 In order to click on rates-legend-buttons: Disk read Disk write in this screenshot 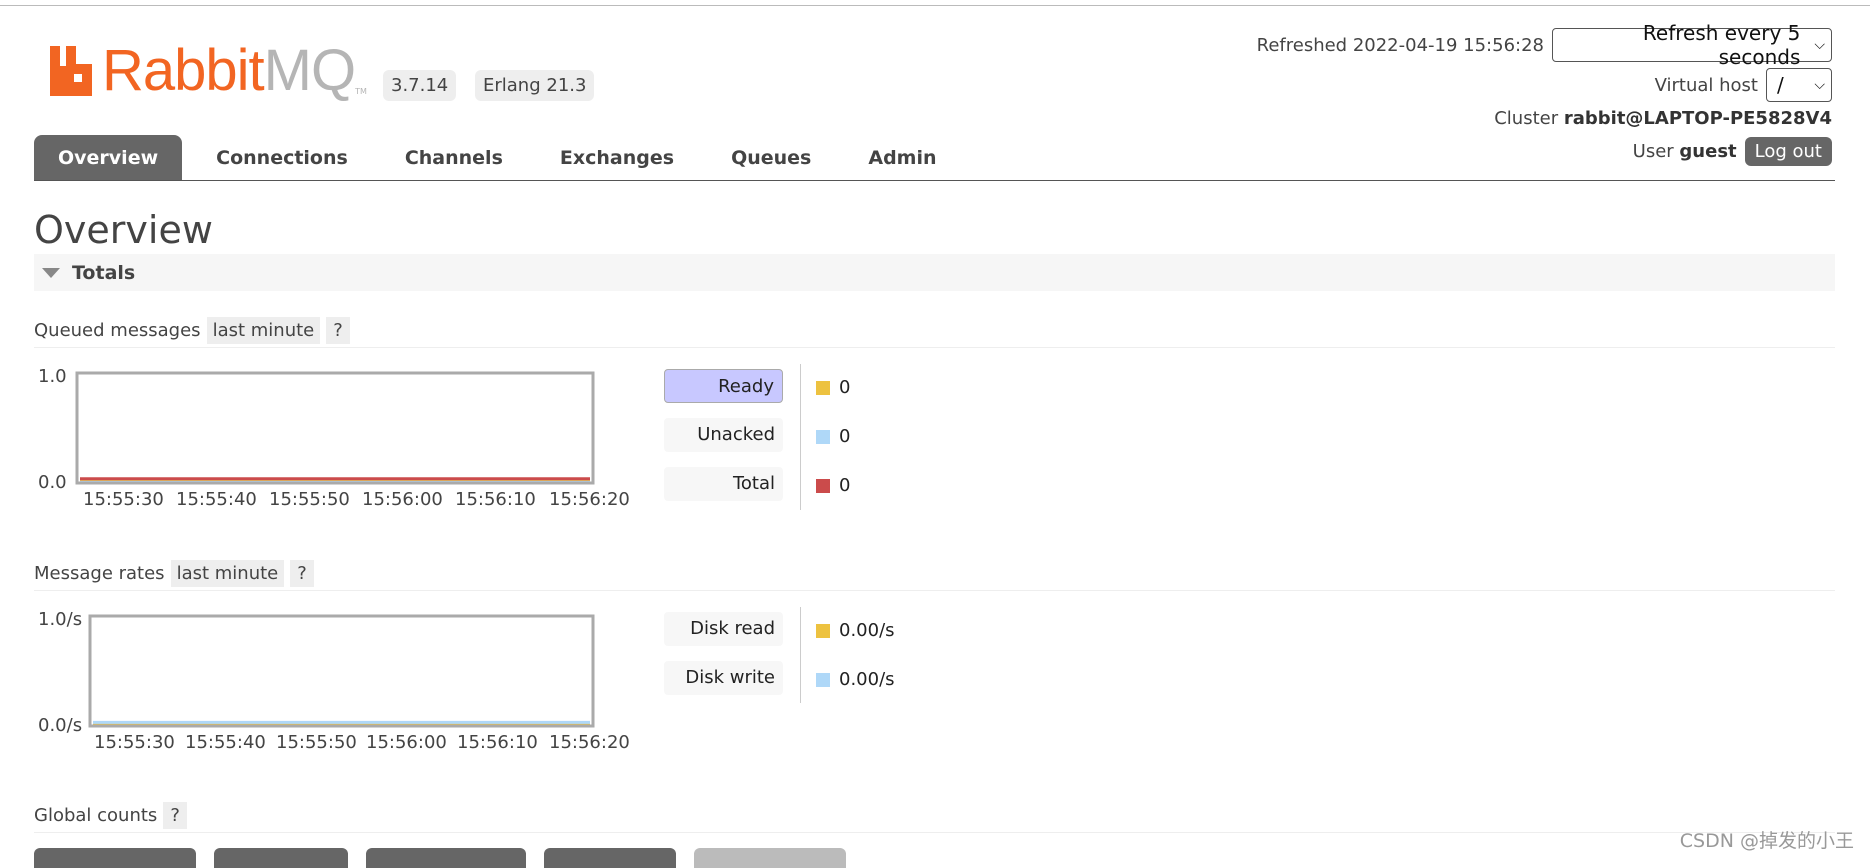, I will do `click(723, 661)`.